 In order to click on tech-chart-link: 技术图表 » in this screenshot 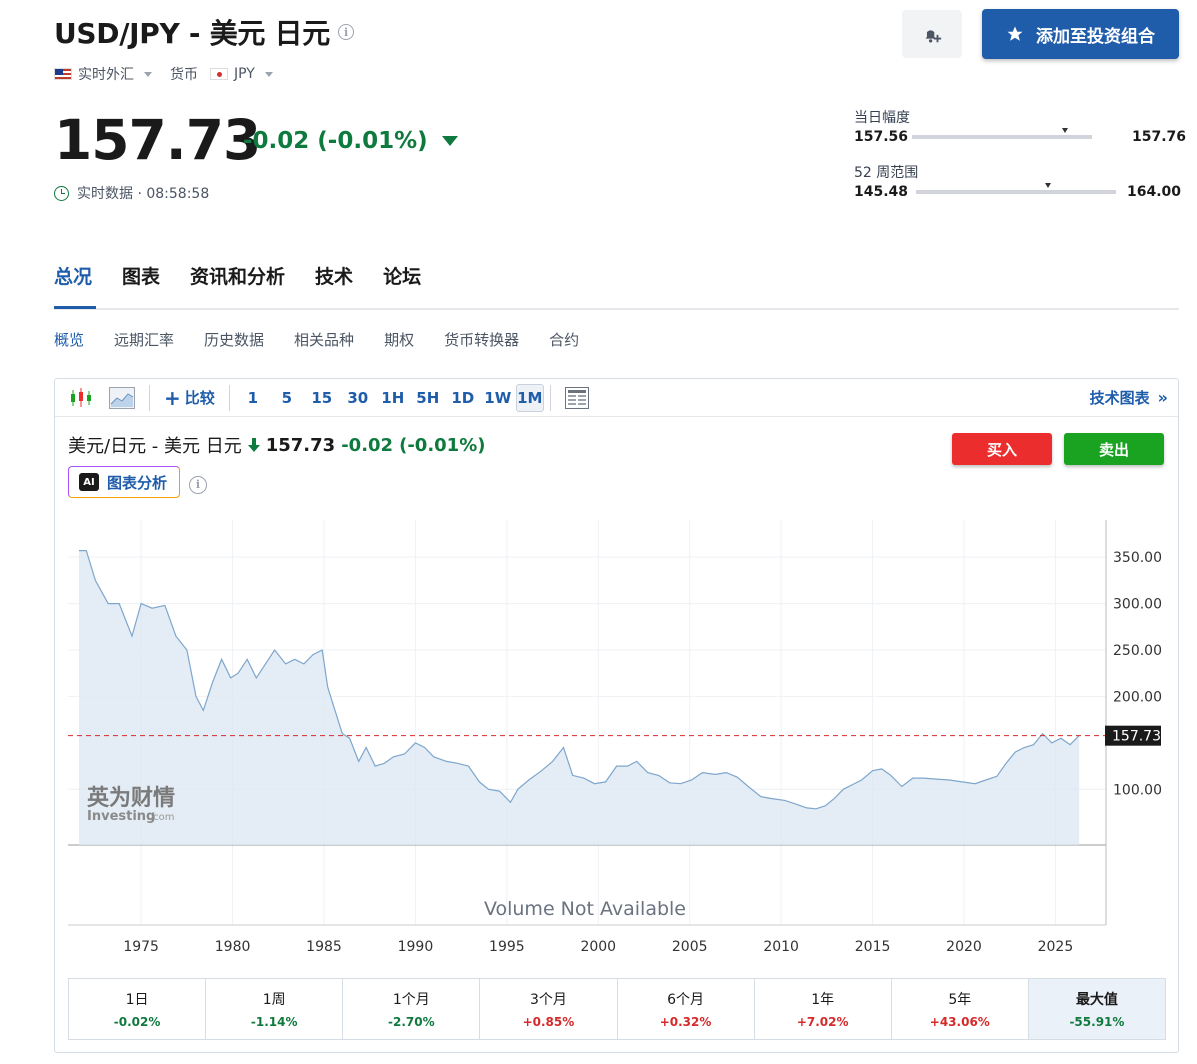, I will do `click(1129, 397)`.